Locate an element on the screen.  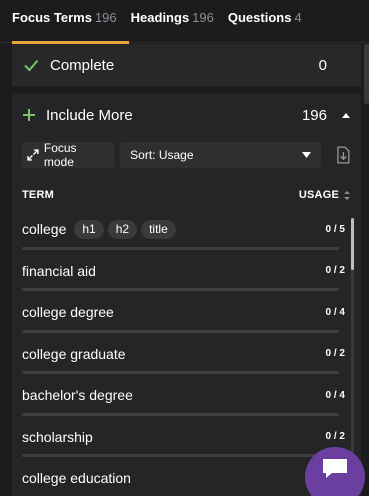
terms-table-header: TERM USAGE is located at coordinates (186, 195).